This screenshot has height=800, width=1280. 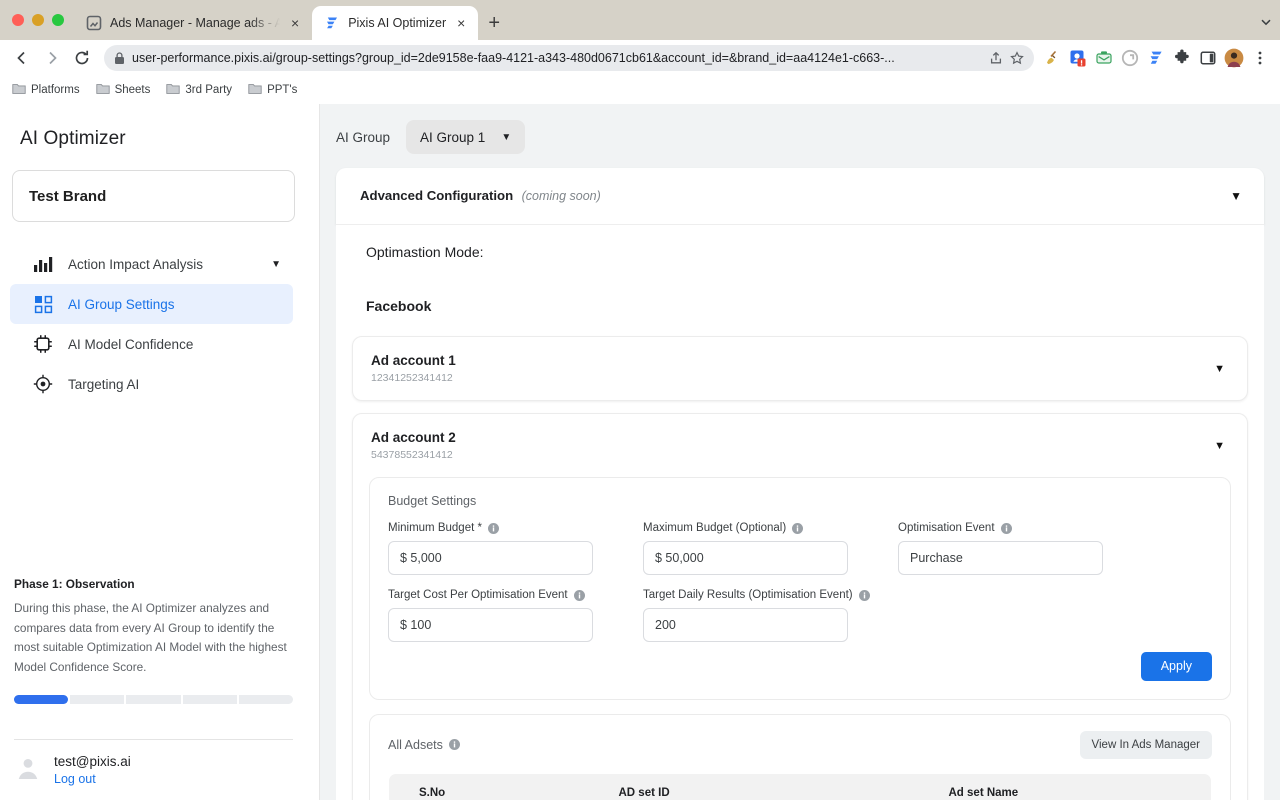 I want to click on ad-account-id: 12341252341412, so click(x=412, y=378).